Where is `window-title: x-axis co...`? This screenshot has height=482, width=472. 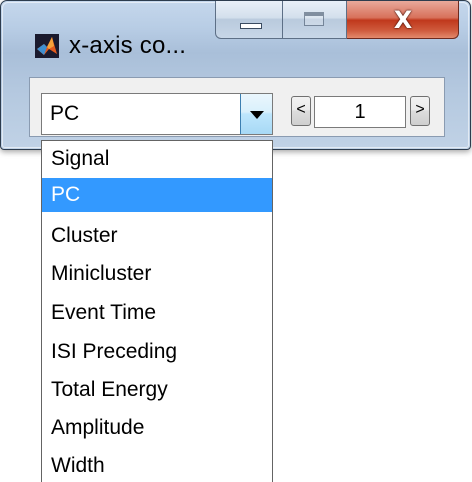 window-title: x-axis co... is located at coordinates (128, 45).